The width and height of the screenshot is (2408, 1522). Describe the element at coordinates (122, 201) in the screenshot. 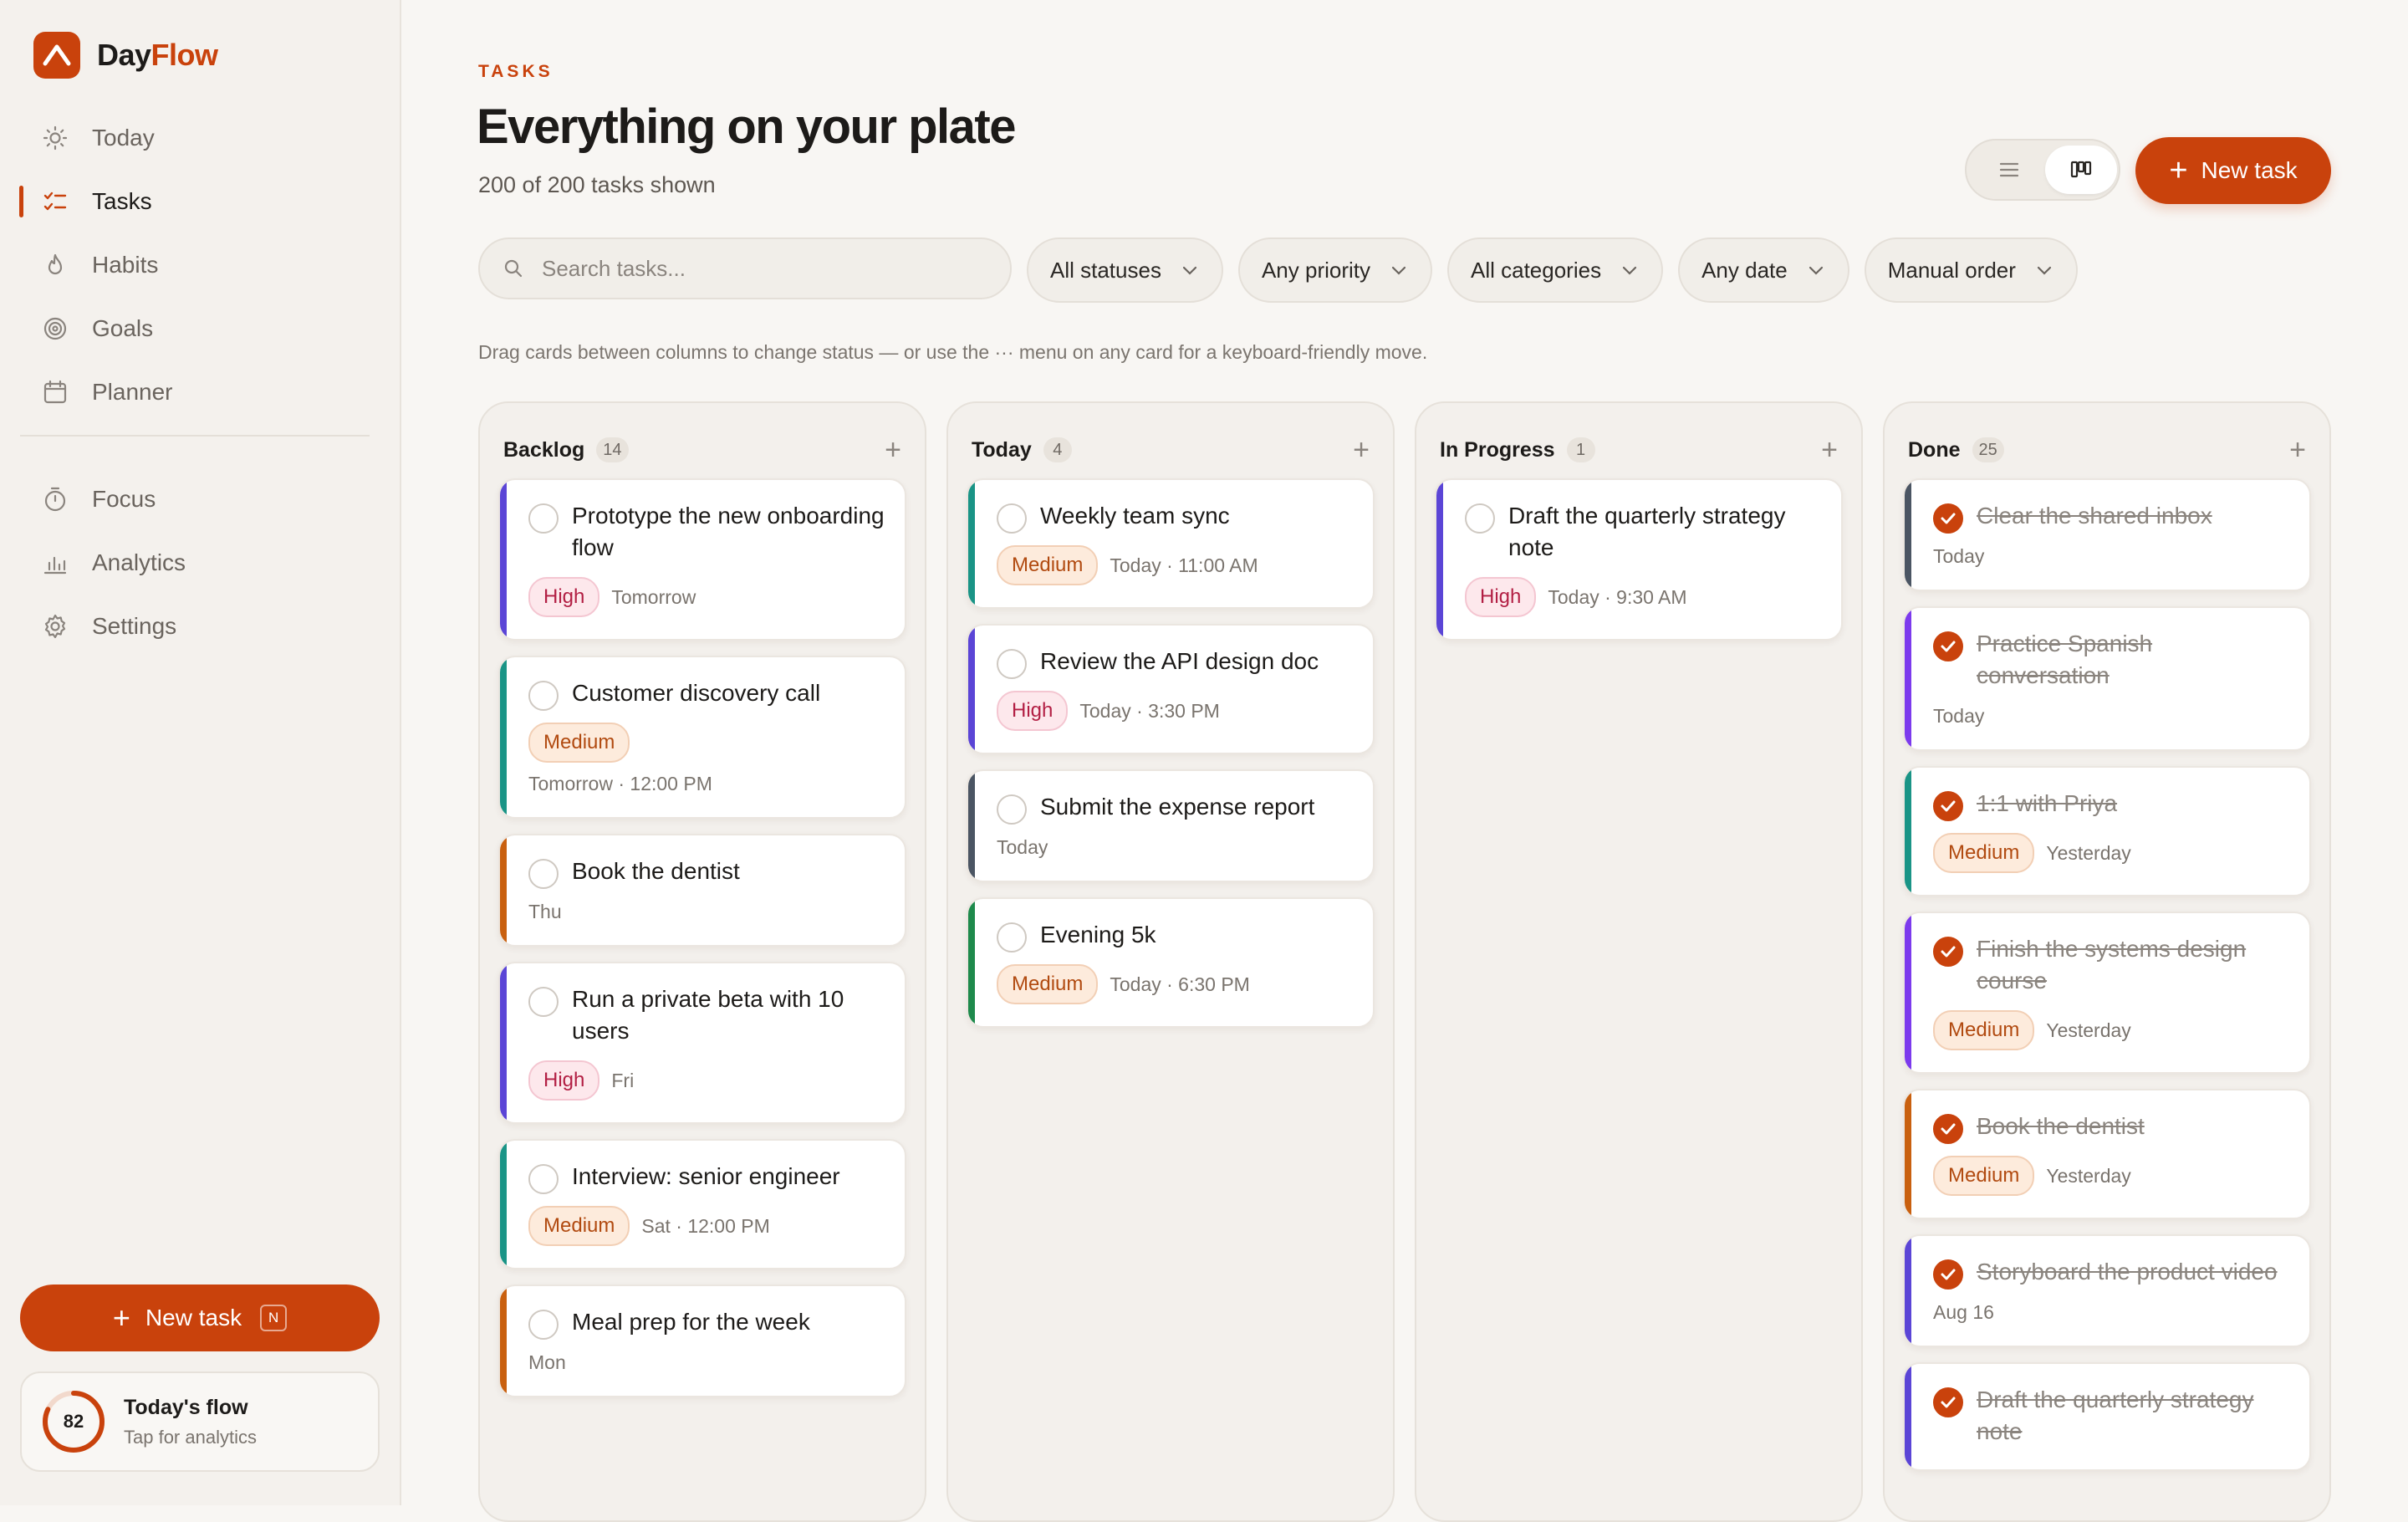

I see `sidebar-item-label: Tasks` at that location.